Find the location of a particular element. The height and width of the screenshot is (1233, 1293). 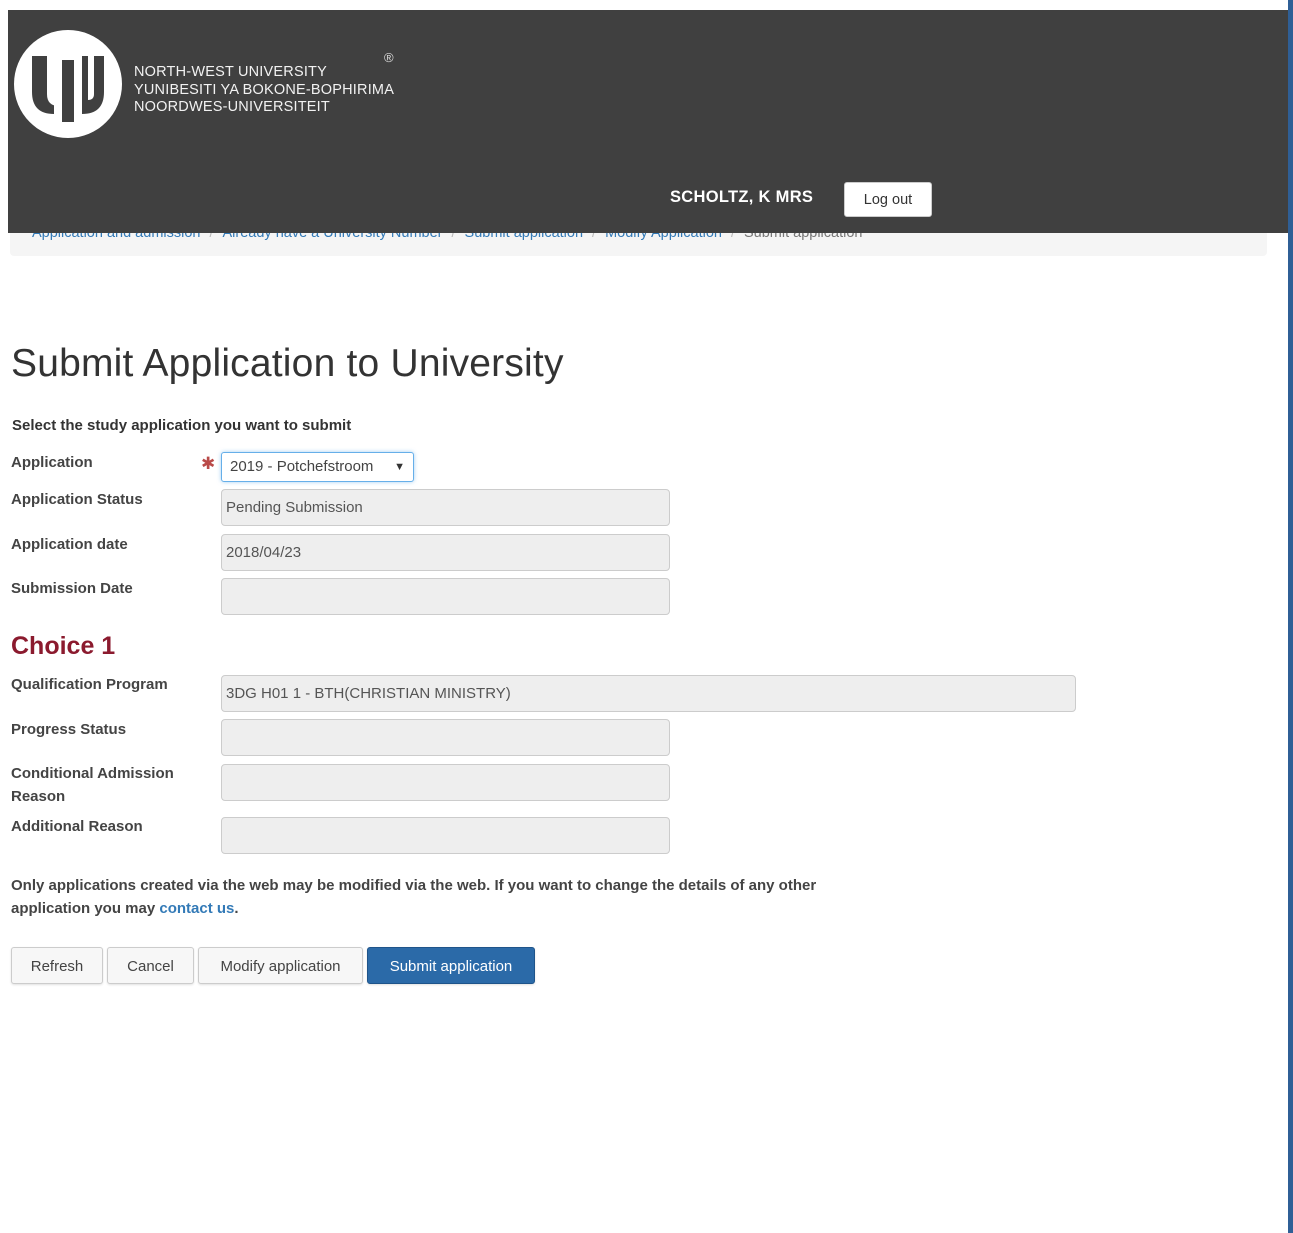

page-title: Submit Application to University is located at coordinates (287, 363).